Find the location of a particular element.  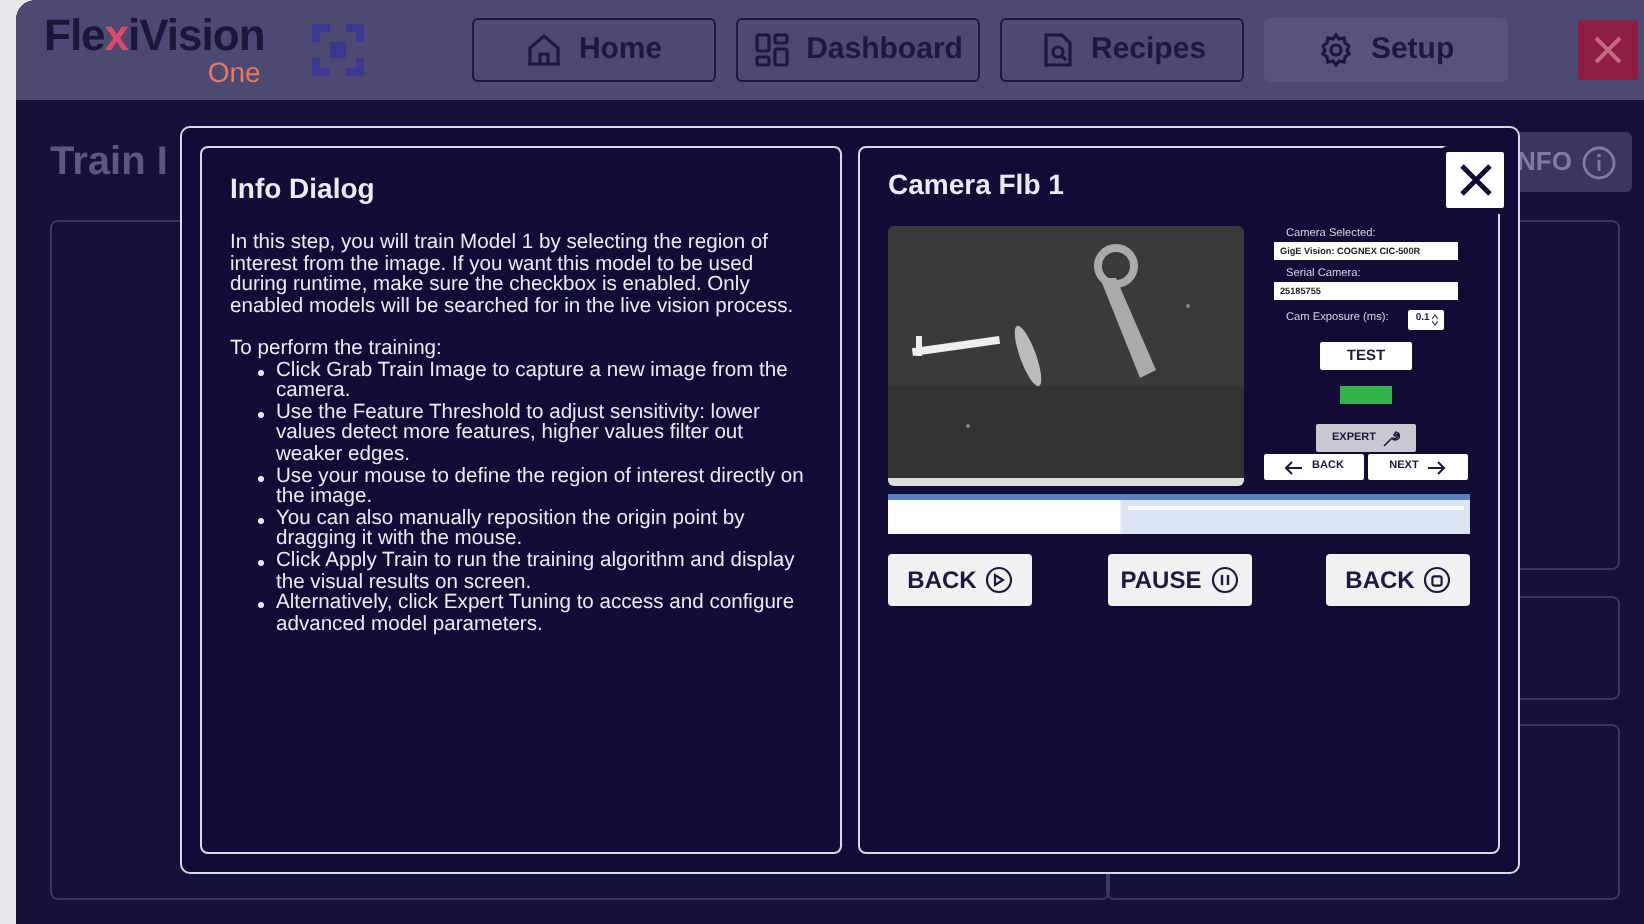

list-item: Use your mouse to define the region of interest directly on the image. is located at coordinates (541, 488).